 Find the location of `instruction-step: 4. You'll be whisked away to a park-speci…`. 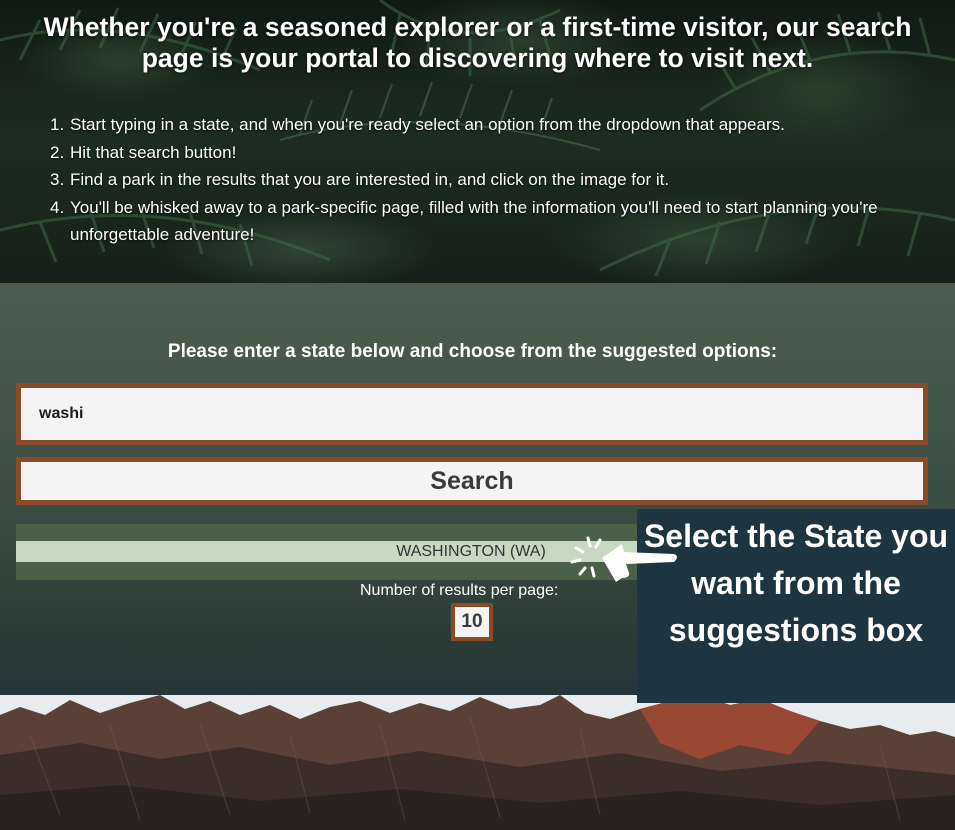

instruction-step: 4. You'll be whisked away to a park-speci… is located at coordinates (464, 221).